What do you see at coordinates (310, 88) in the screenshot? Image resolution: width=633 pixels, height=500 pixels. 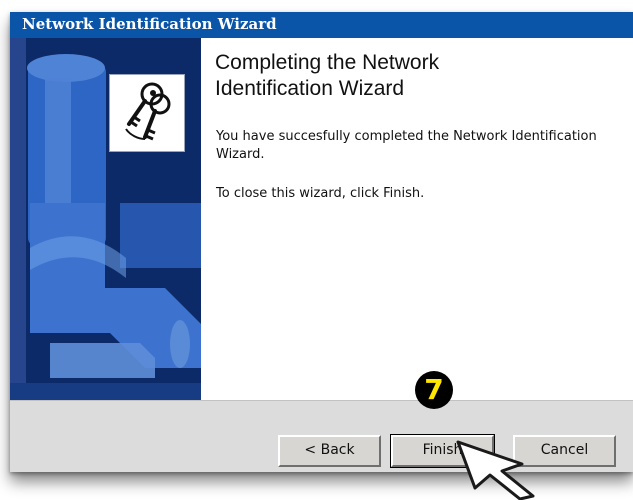 I see `heading-line-2: Identification Wizard` at bounding box center [310, 88].